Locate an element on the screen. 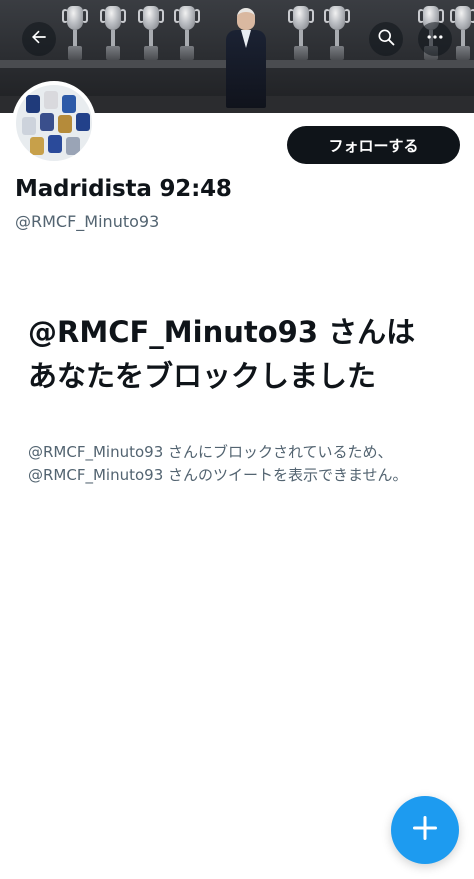 Image resolution: width=474 pixels, height=879 pixels. avatar is located at coordinates (54, 123).